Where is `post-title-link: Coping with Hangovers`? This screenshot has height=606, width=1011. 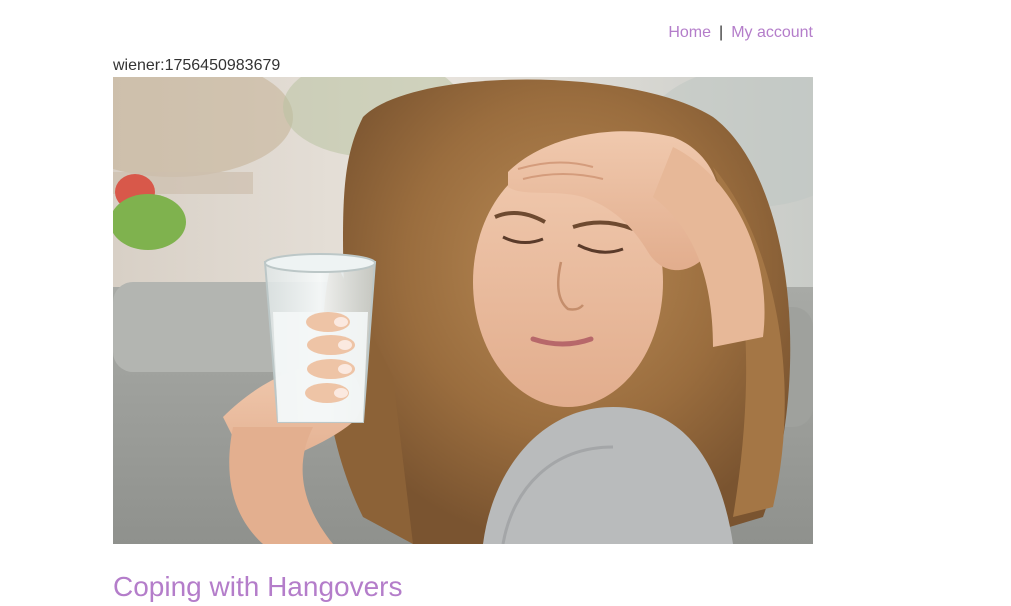
post-title-link: Coping with Hangovers is located at coordinates (258, 587).